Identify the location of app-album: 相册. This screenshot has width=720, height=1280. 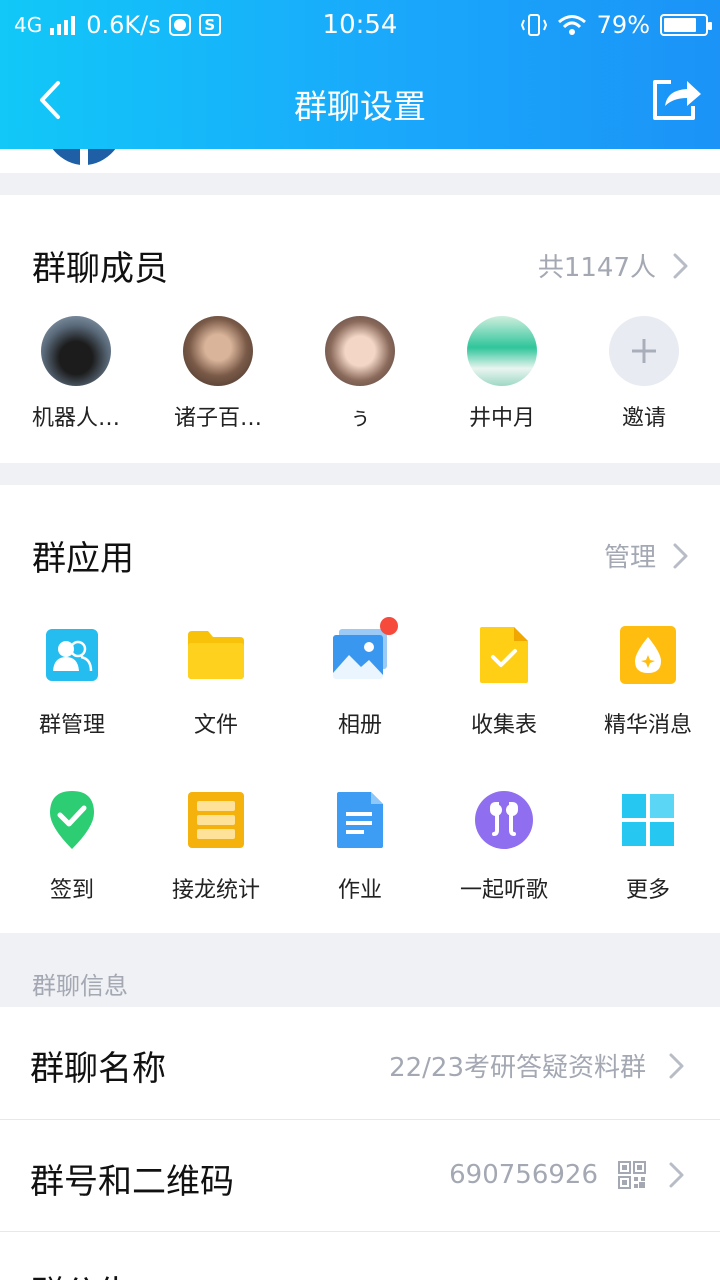
(360, 678).